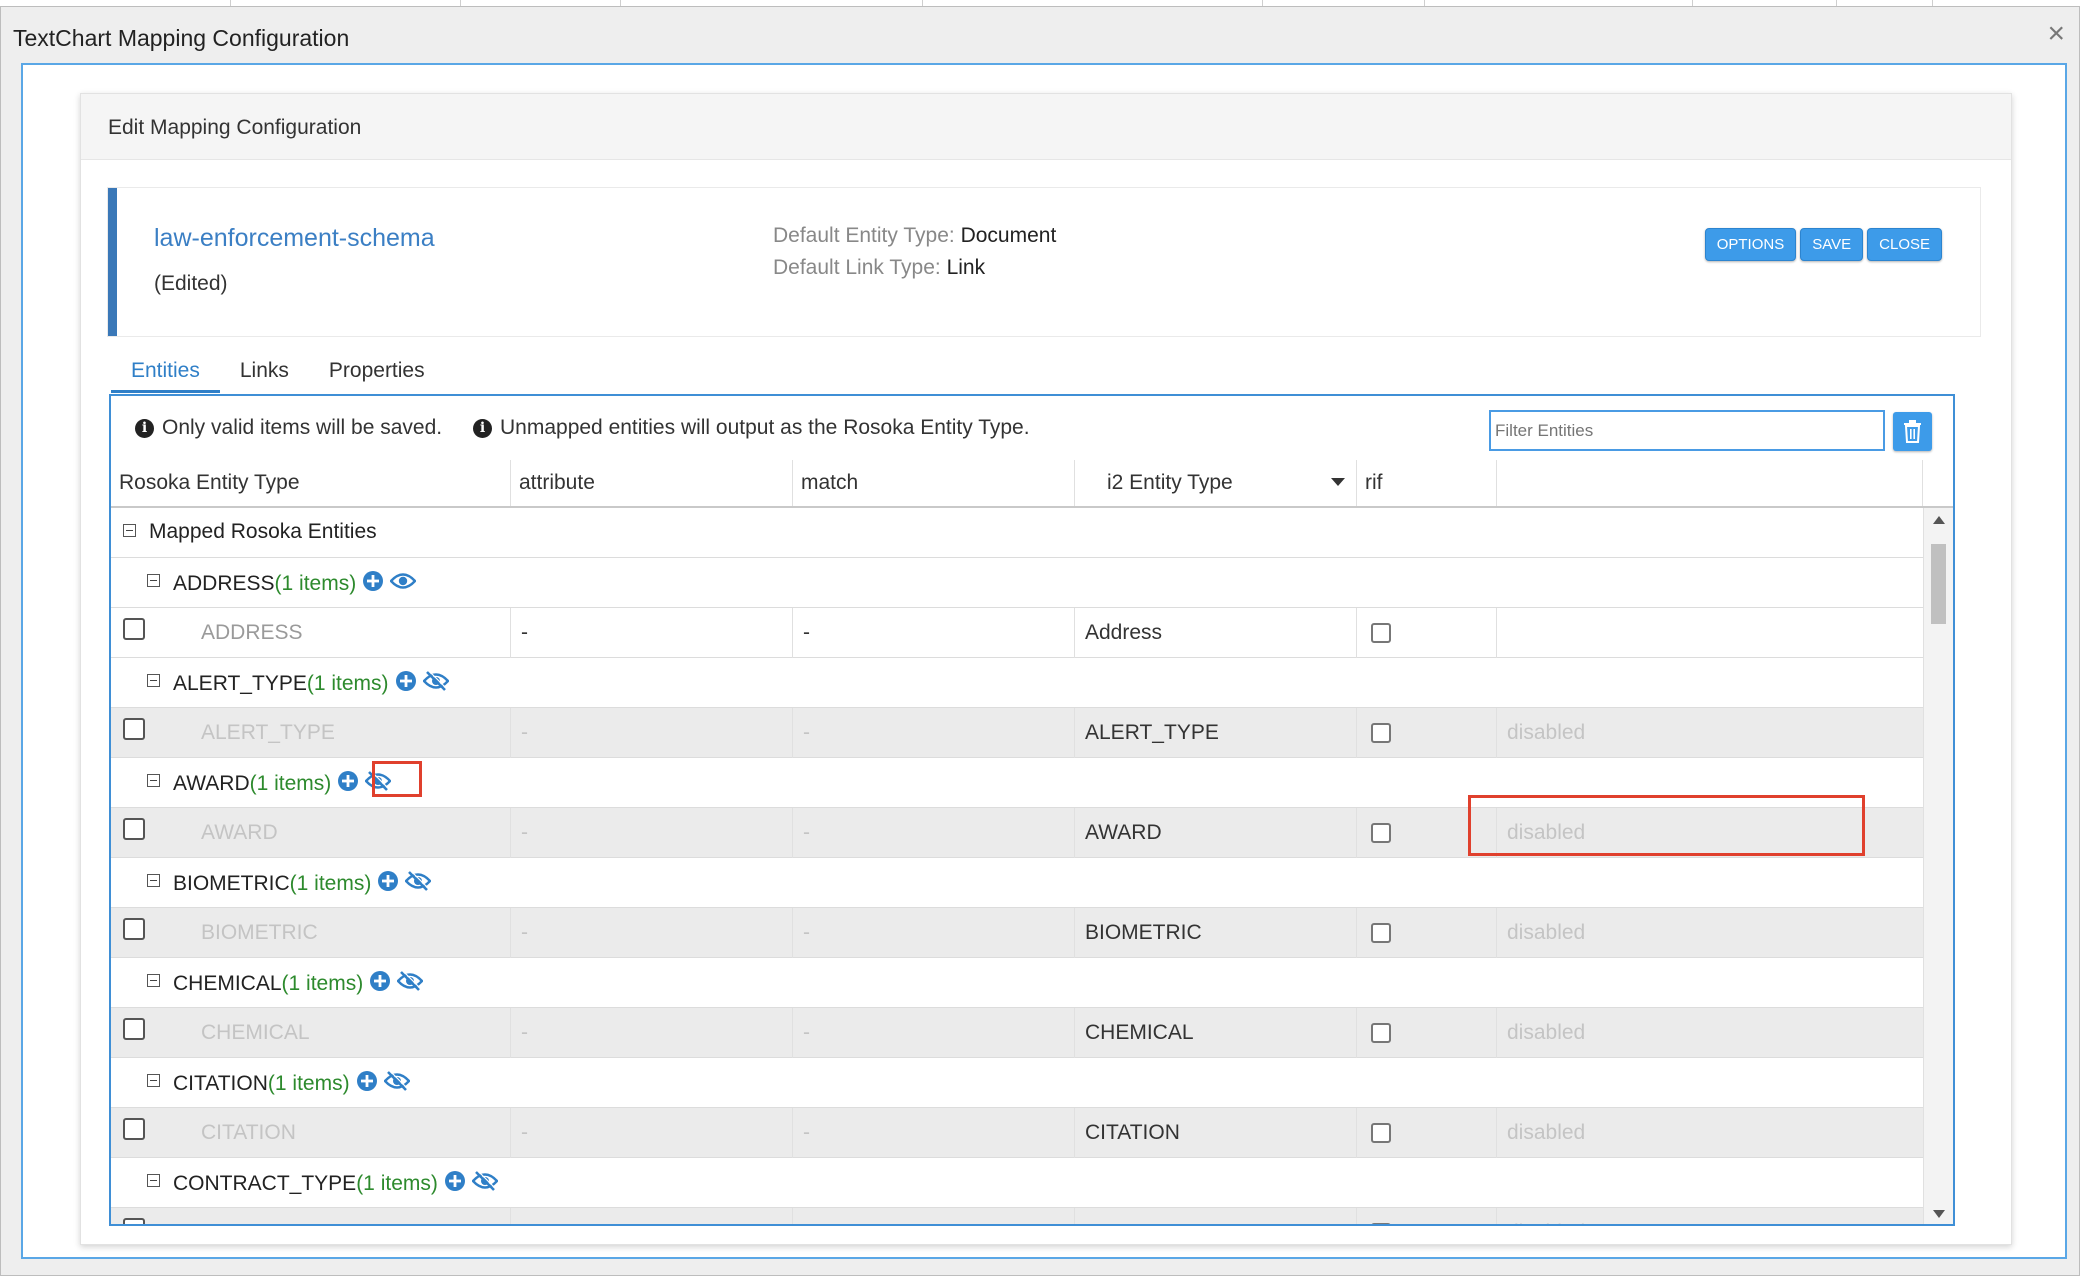 Image resolution: width=2091 pixels, height=1283 pixels. I want to click on group-row: CITATION (1 items), so click(1017, 1083).